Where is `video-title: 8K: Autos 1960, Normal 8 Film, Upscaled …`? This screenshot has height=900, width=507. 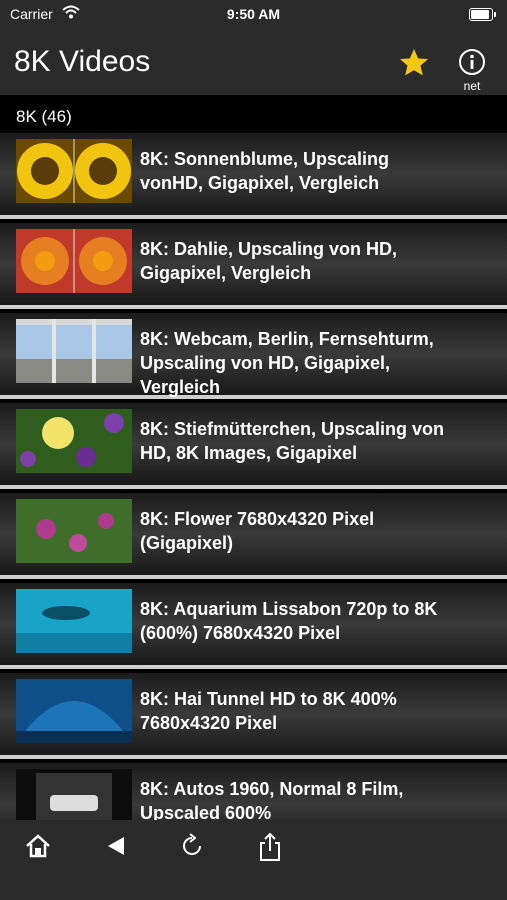
video-title: 8K: Autos 1960, Normal 8 Film, Upscaled … is located at coordinates (272, 799).